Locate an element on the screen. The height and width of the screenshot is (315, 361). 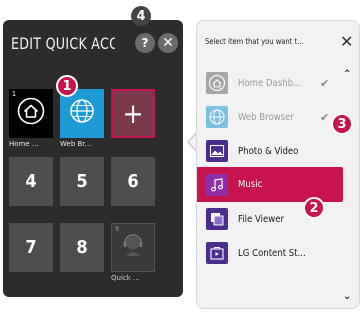
callout-3: 3 is located at coordinates (342, 124).